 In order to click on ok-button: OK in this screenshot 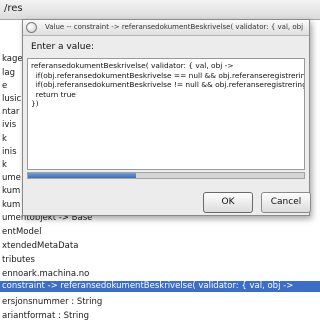, I will do `click(228, 202)`.